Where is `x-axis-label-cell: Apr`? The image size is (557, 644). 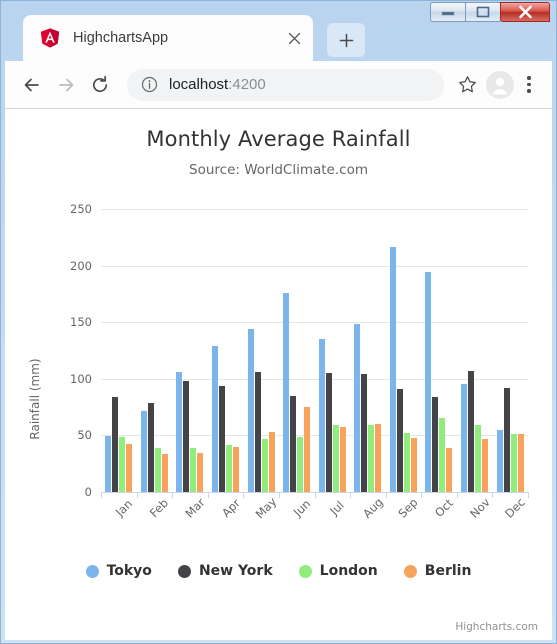 x-axis-label-cell: Apr is located at coordinates (226, 520).